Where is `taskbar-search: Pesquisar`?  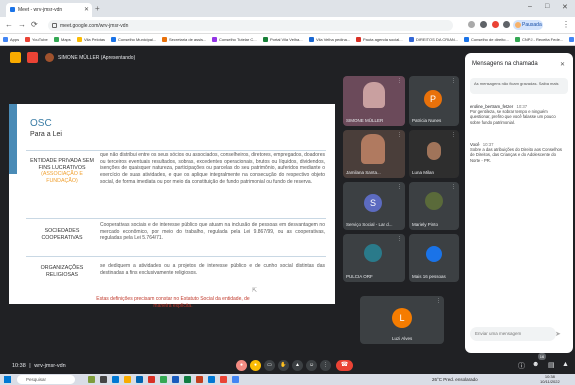
taskbar-search: Pesquisar is located at coordinates (46, 379).